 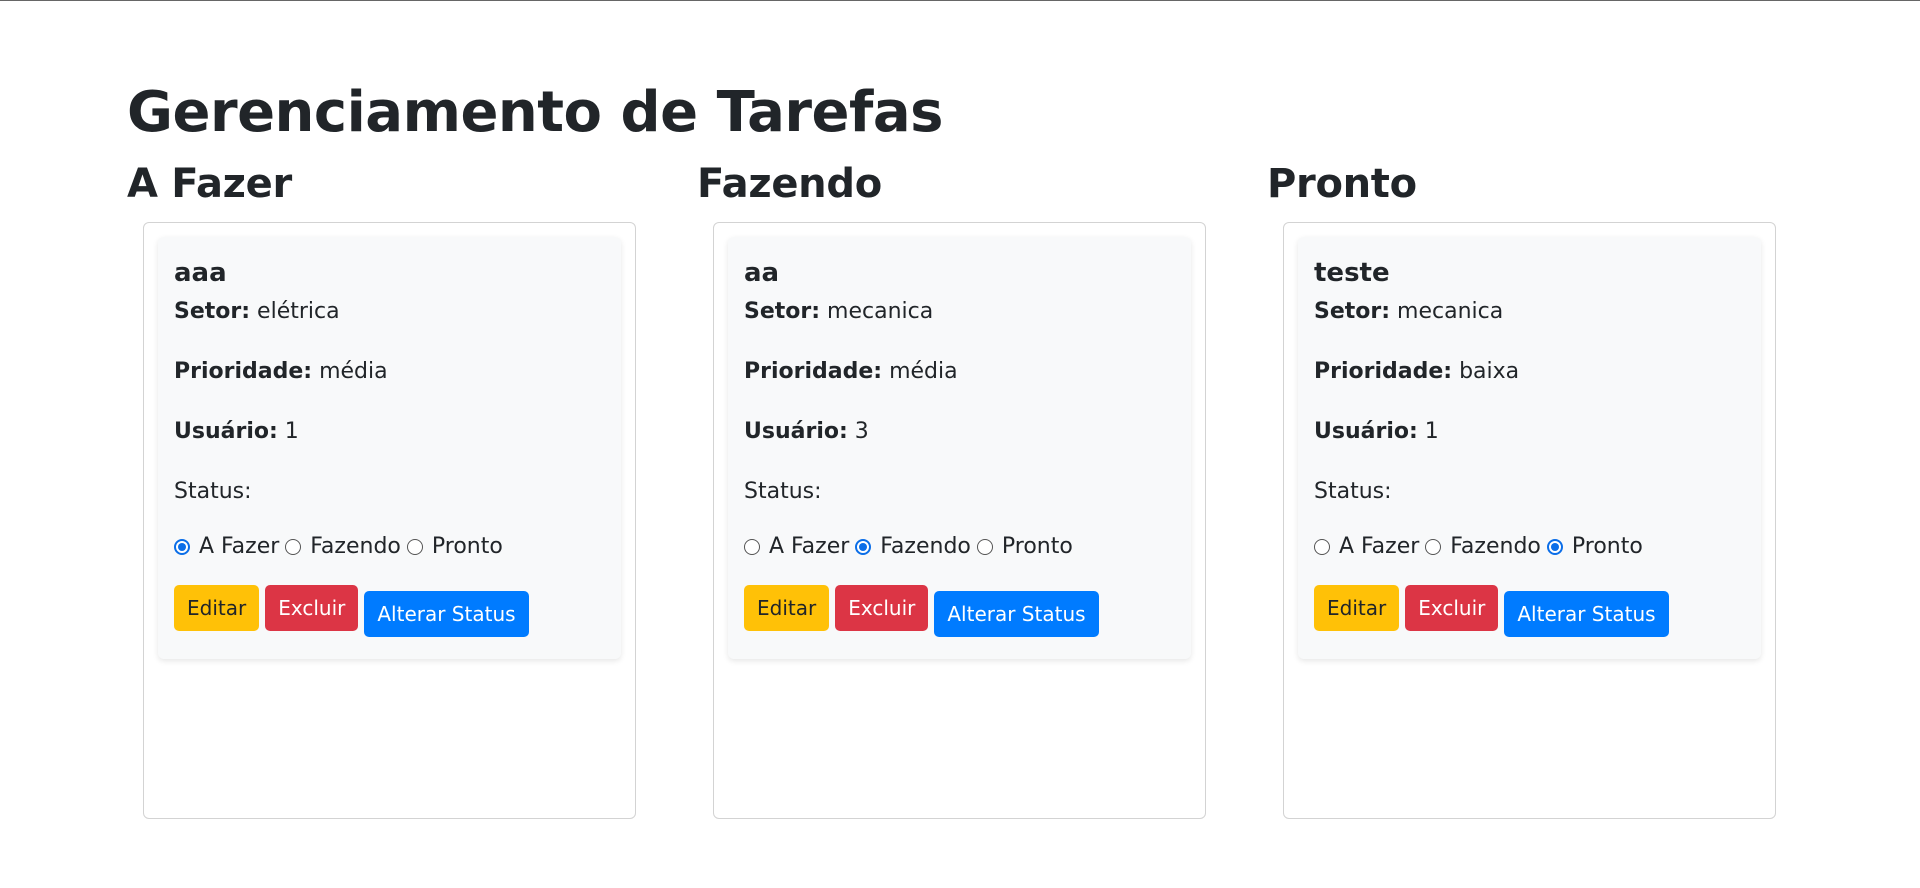 What do you see at coordinates (861, 431) in the screenshot?
I see `usuario-value: 3` at bounding box center [861, 431].